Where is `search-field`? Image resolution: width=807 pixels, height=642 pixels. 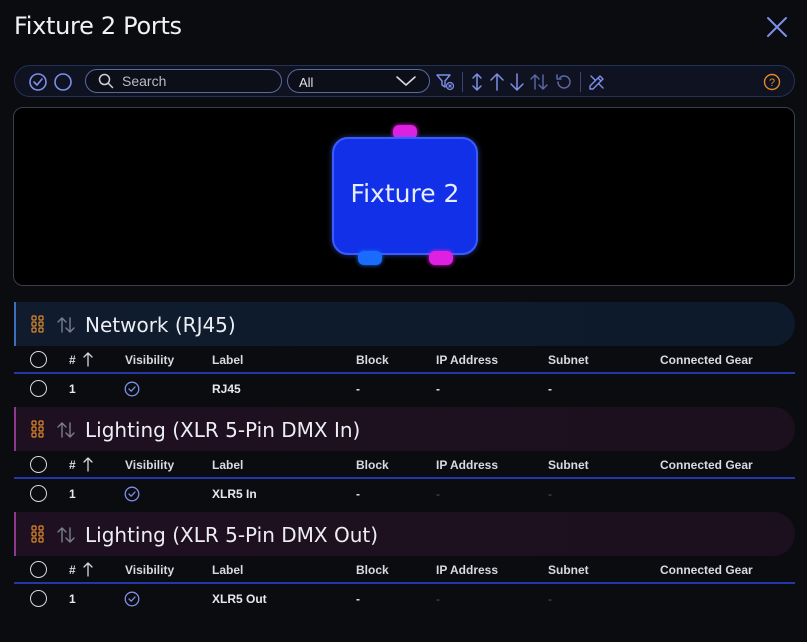
search-field is located at coordinates (183, 81).